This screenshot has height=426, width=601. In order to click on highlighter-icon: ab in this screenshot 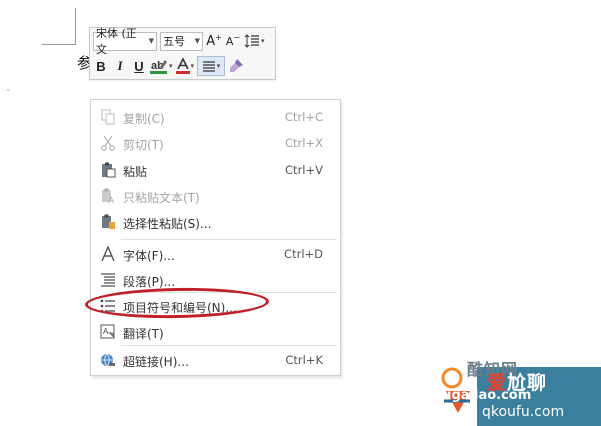, I will do `click(158, 67)`.